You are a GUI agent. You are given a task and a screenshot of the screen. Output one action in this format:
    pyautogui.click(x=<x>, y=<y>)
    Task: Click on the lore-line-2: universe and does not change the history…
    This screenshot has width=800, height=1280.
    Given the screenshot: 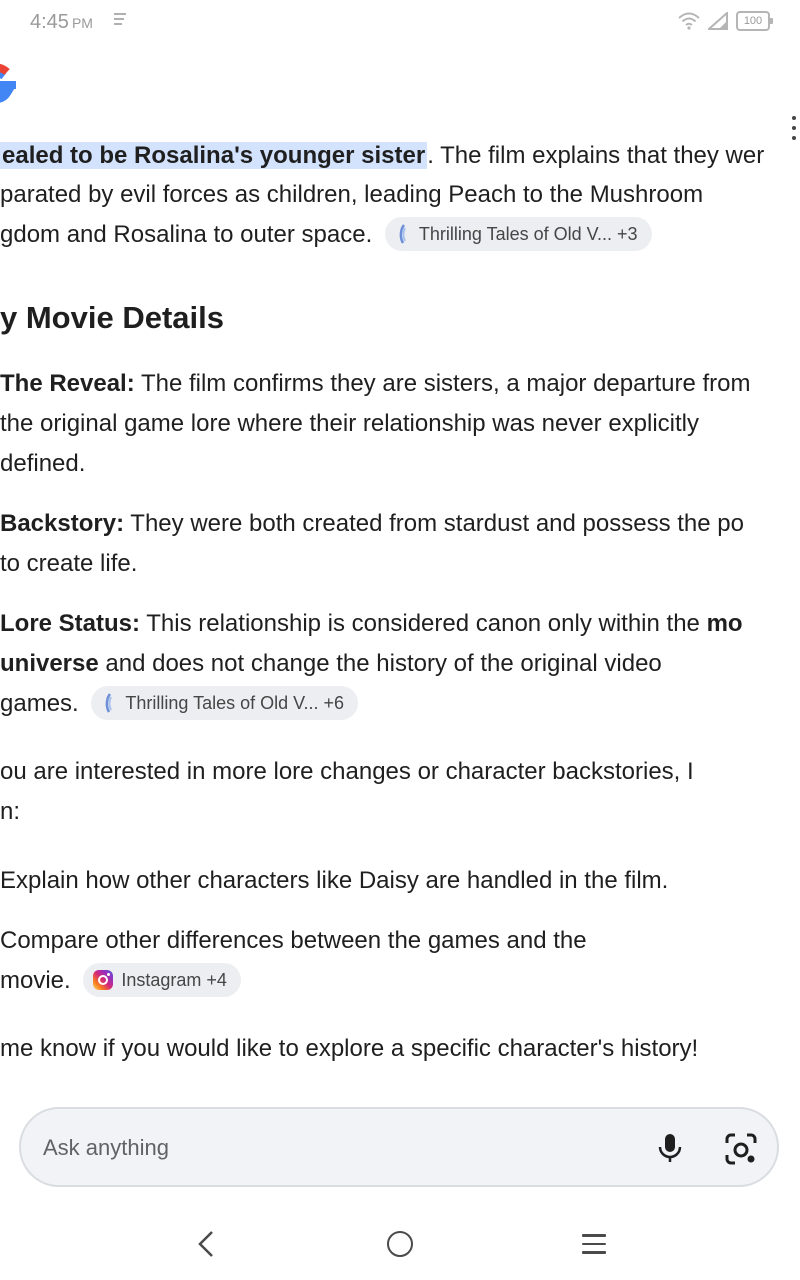 What is the action you would take?
    pyautogui.click(x=331, y=664)
    